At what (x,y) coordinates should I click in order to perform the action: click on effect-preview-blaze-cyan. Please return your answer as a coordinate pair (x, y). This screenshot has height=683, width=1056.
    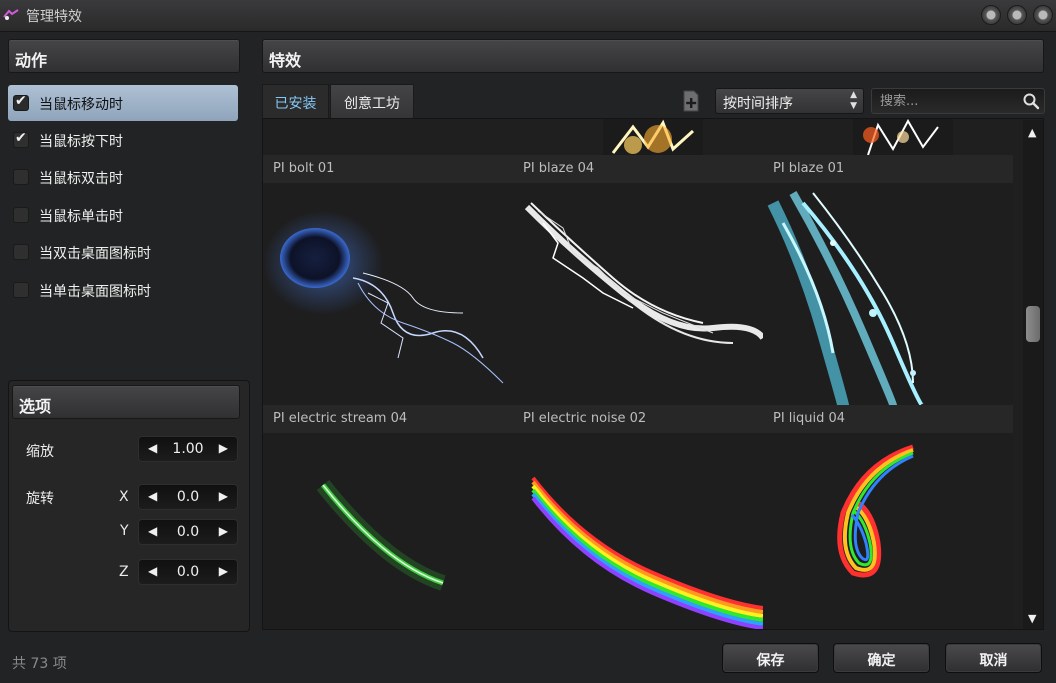
    Looking at the image, I should click on (846, 298).